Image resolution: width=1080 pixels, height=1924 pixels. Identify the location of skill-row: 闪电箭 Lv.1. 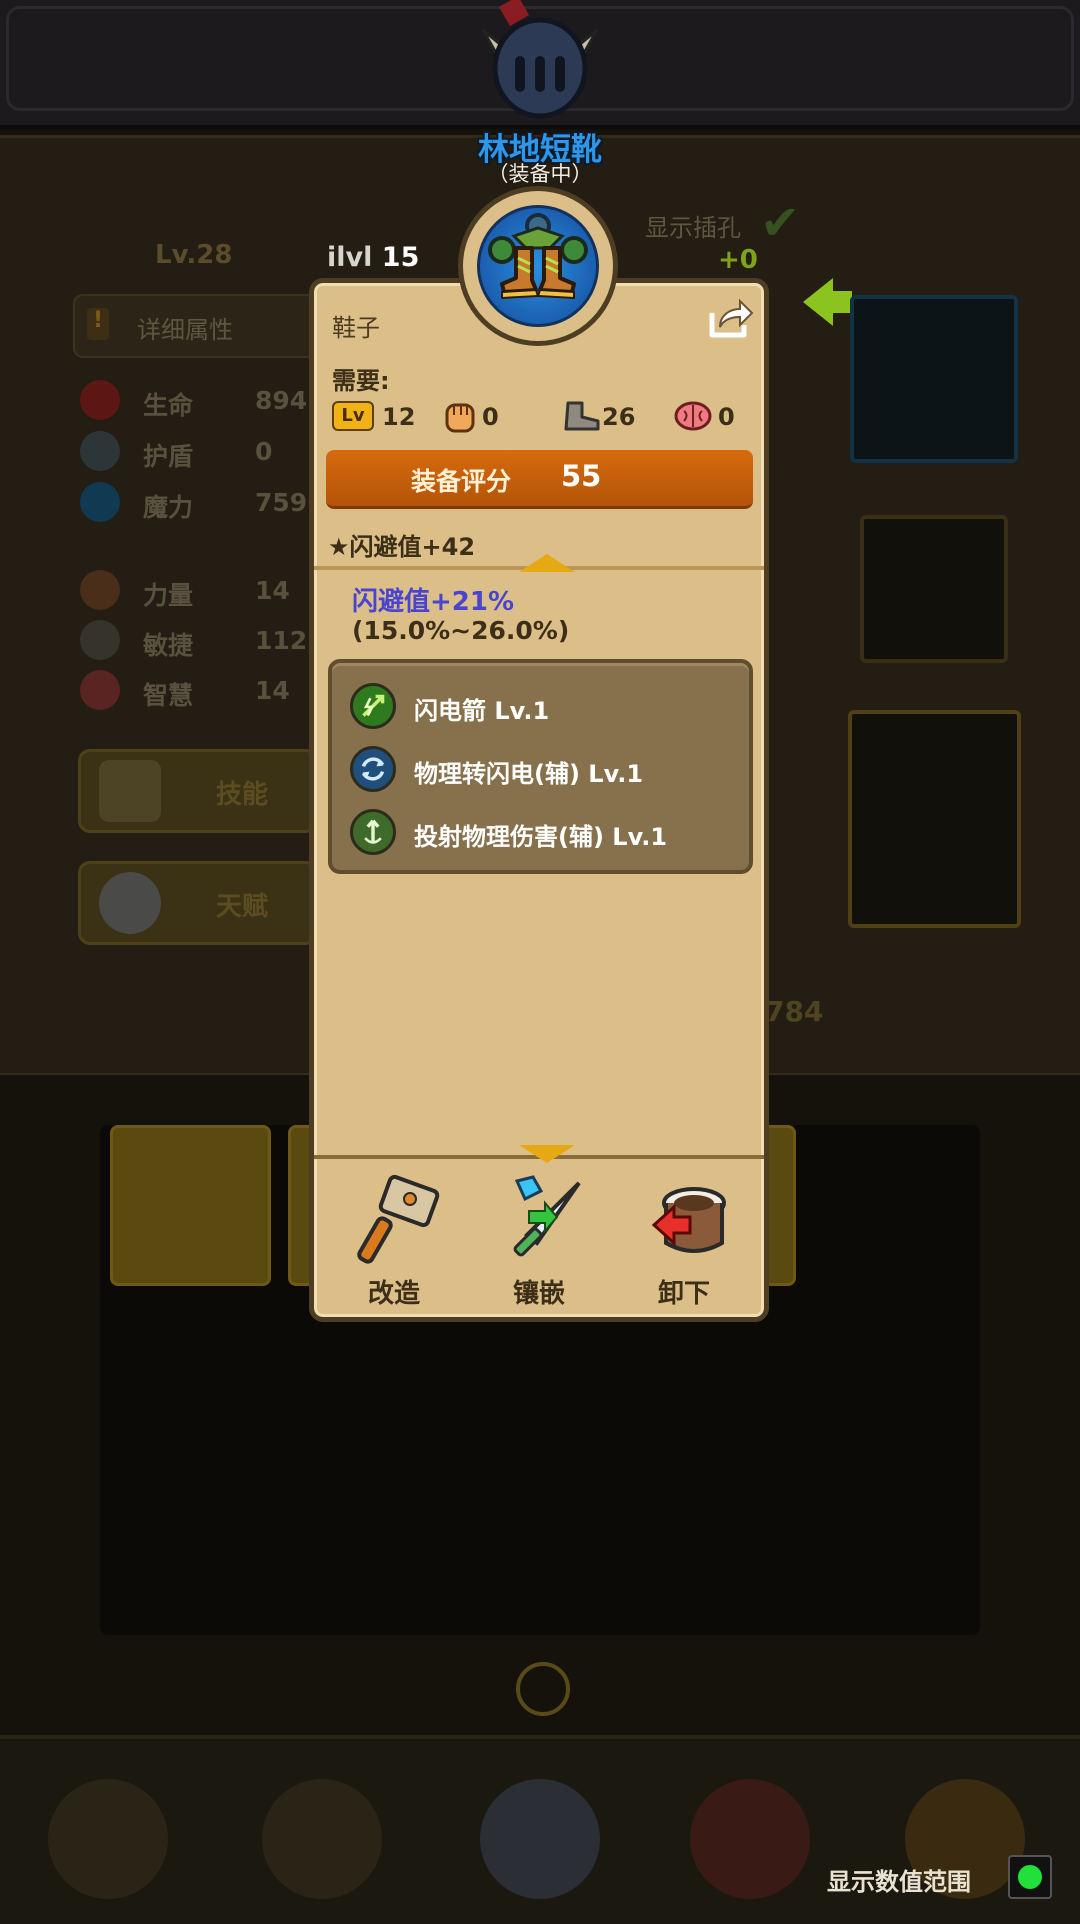
(545, 706).